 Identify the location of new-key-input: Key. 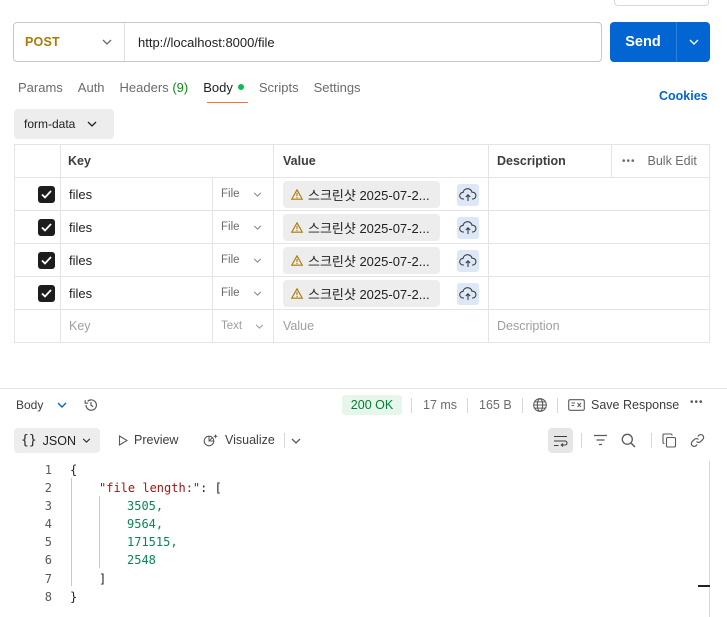
(80, 326).